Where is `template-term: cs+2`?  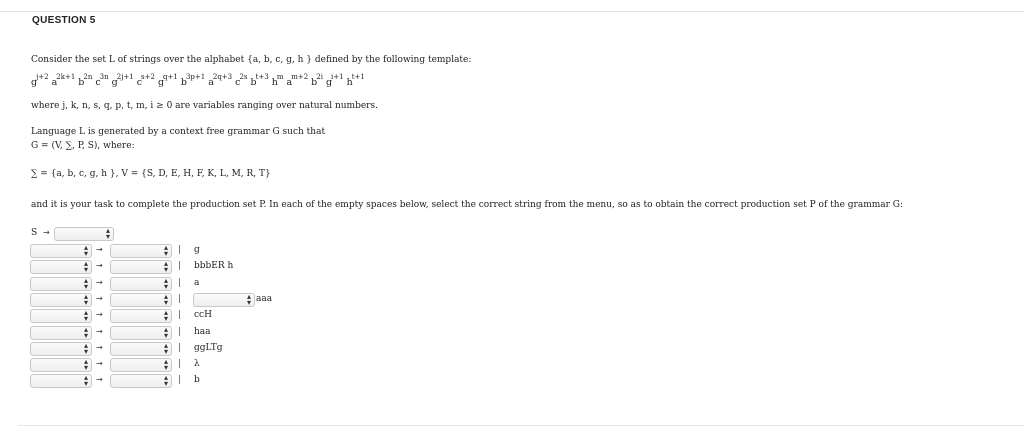
template-term: cs+2 is located at coordinates (146, 80).